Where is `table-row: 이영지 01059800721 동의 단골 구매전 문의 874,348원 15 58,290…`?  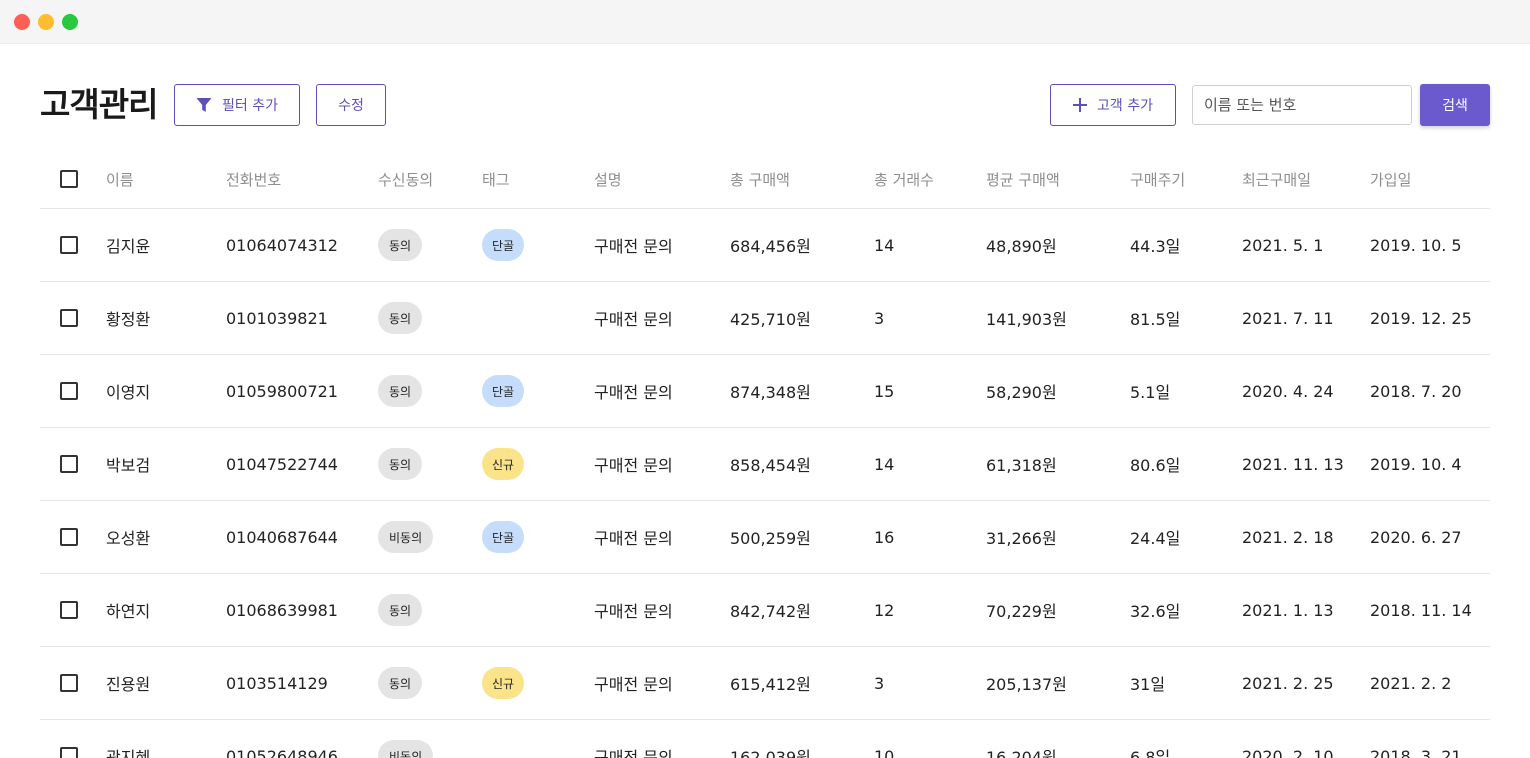
table-row: 이영지 01059800721 동의 단골 구매전 문의 874,348원 15 58,290… is located at coordinates (765, 391).